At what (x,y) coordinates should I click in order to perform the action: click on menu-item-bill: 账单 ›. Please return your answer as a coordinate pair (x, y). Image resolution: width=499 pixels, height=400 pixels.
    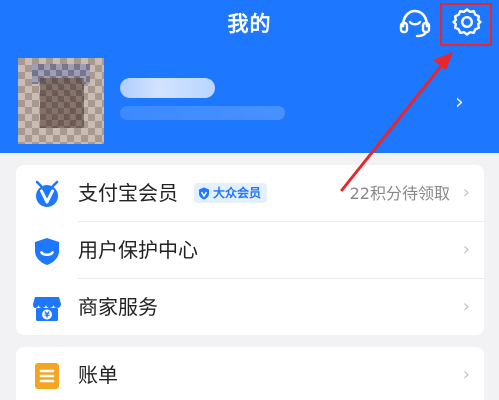
    Looking at the image, I should click on (250, 373).